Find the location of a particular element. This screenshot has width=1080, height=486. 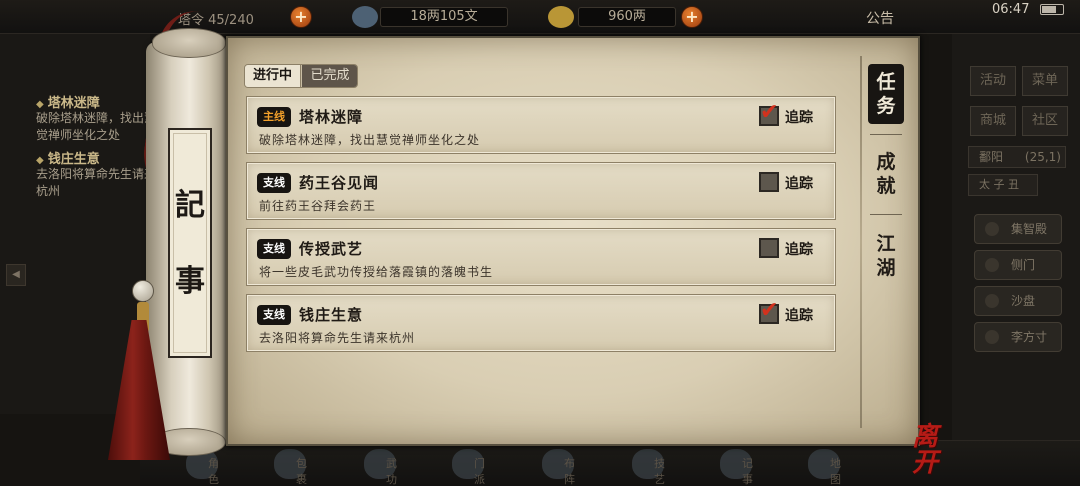

location-name: 鄱阳 is located at coordinates (991, 157).